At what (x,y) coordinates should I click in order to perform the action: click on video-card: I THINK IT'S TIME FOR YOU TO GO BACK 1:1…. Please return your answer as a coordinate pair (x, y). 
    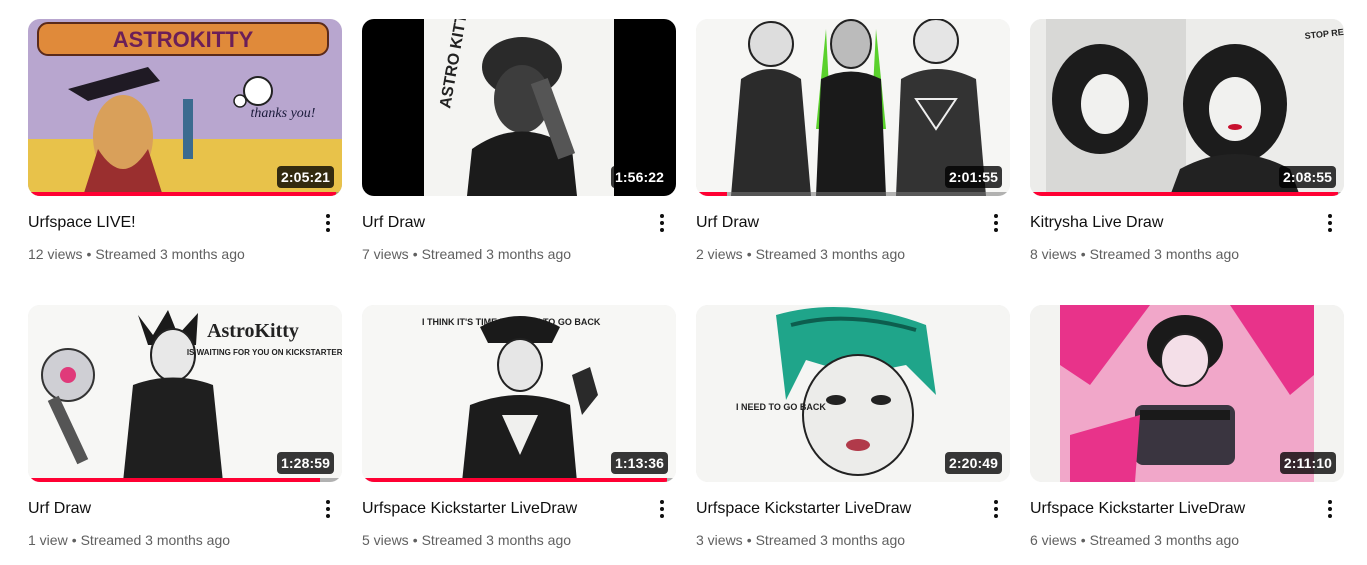
    Looking at the image, I should click on (519, 435).